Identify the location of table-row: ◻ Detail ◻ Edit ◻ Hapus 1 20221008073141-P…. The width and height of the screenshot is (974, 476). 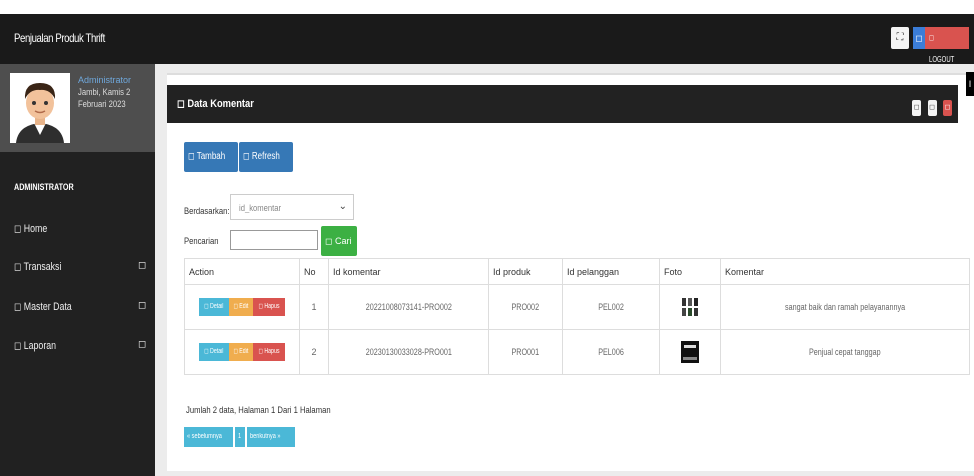
(577, 307).